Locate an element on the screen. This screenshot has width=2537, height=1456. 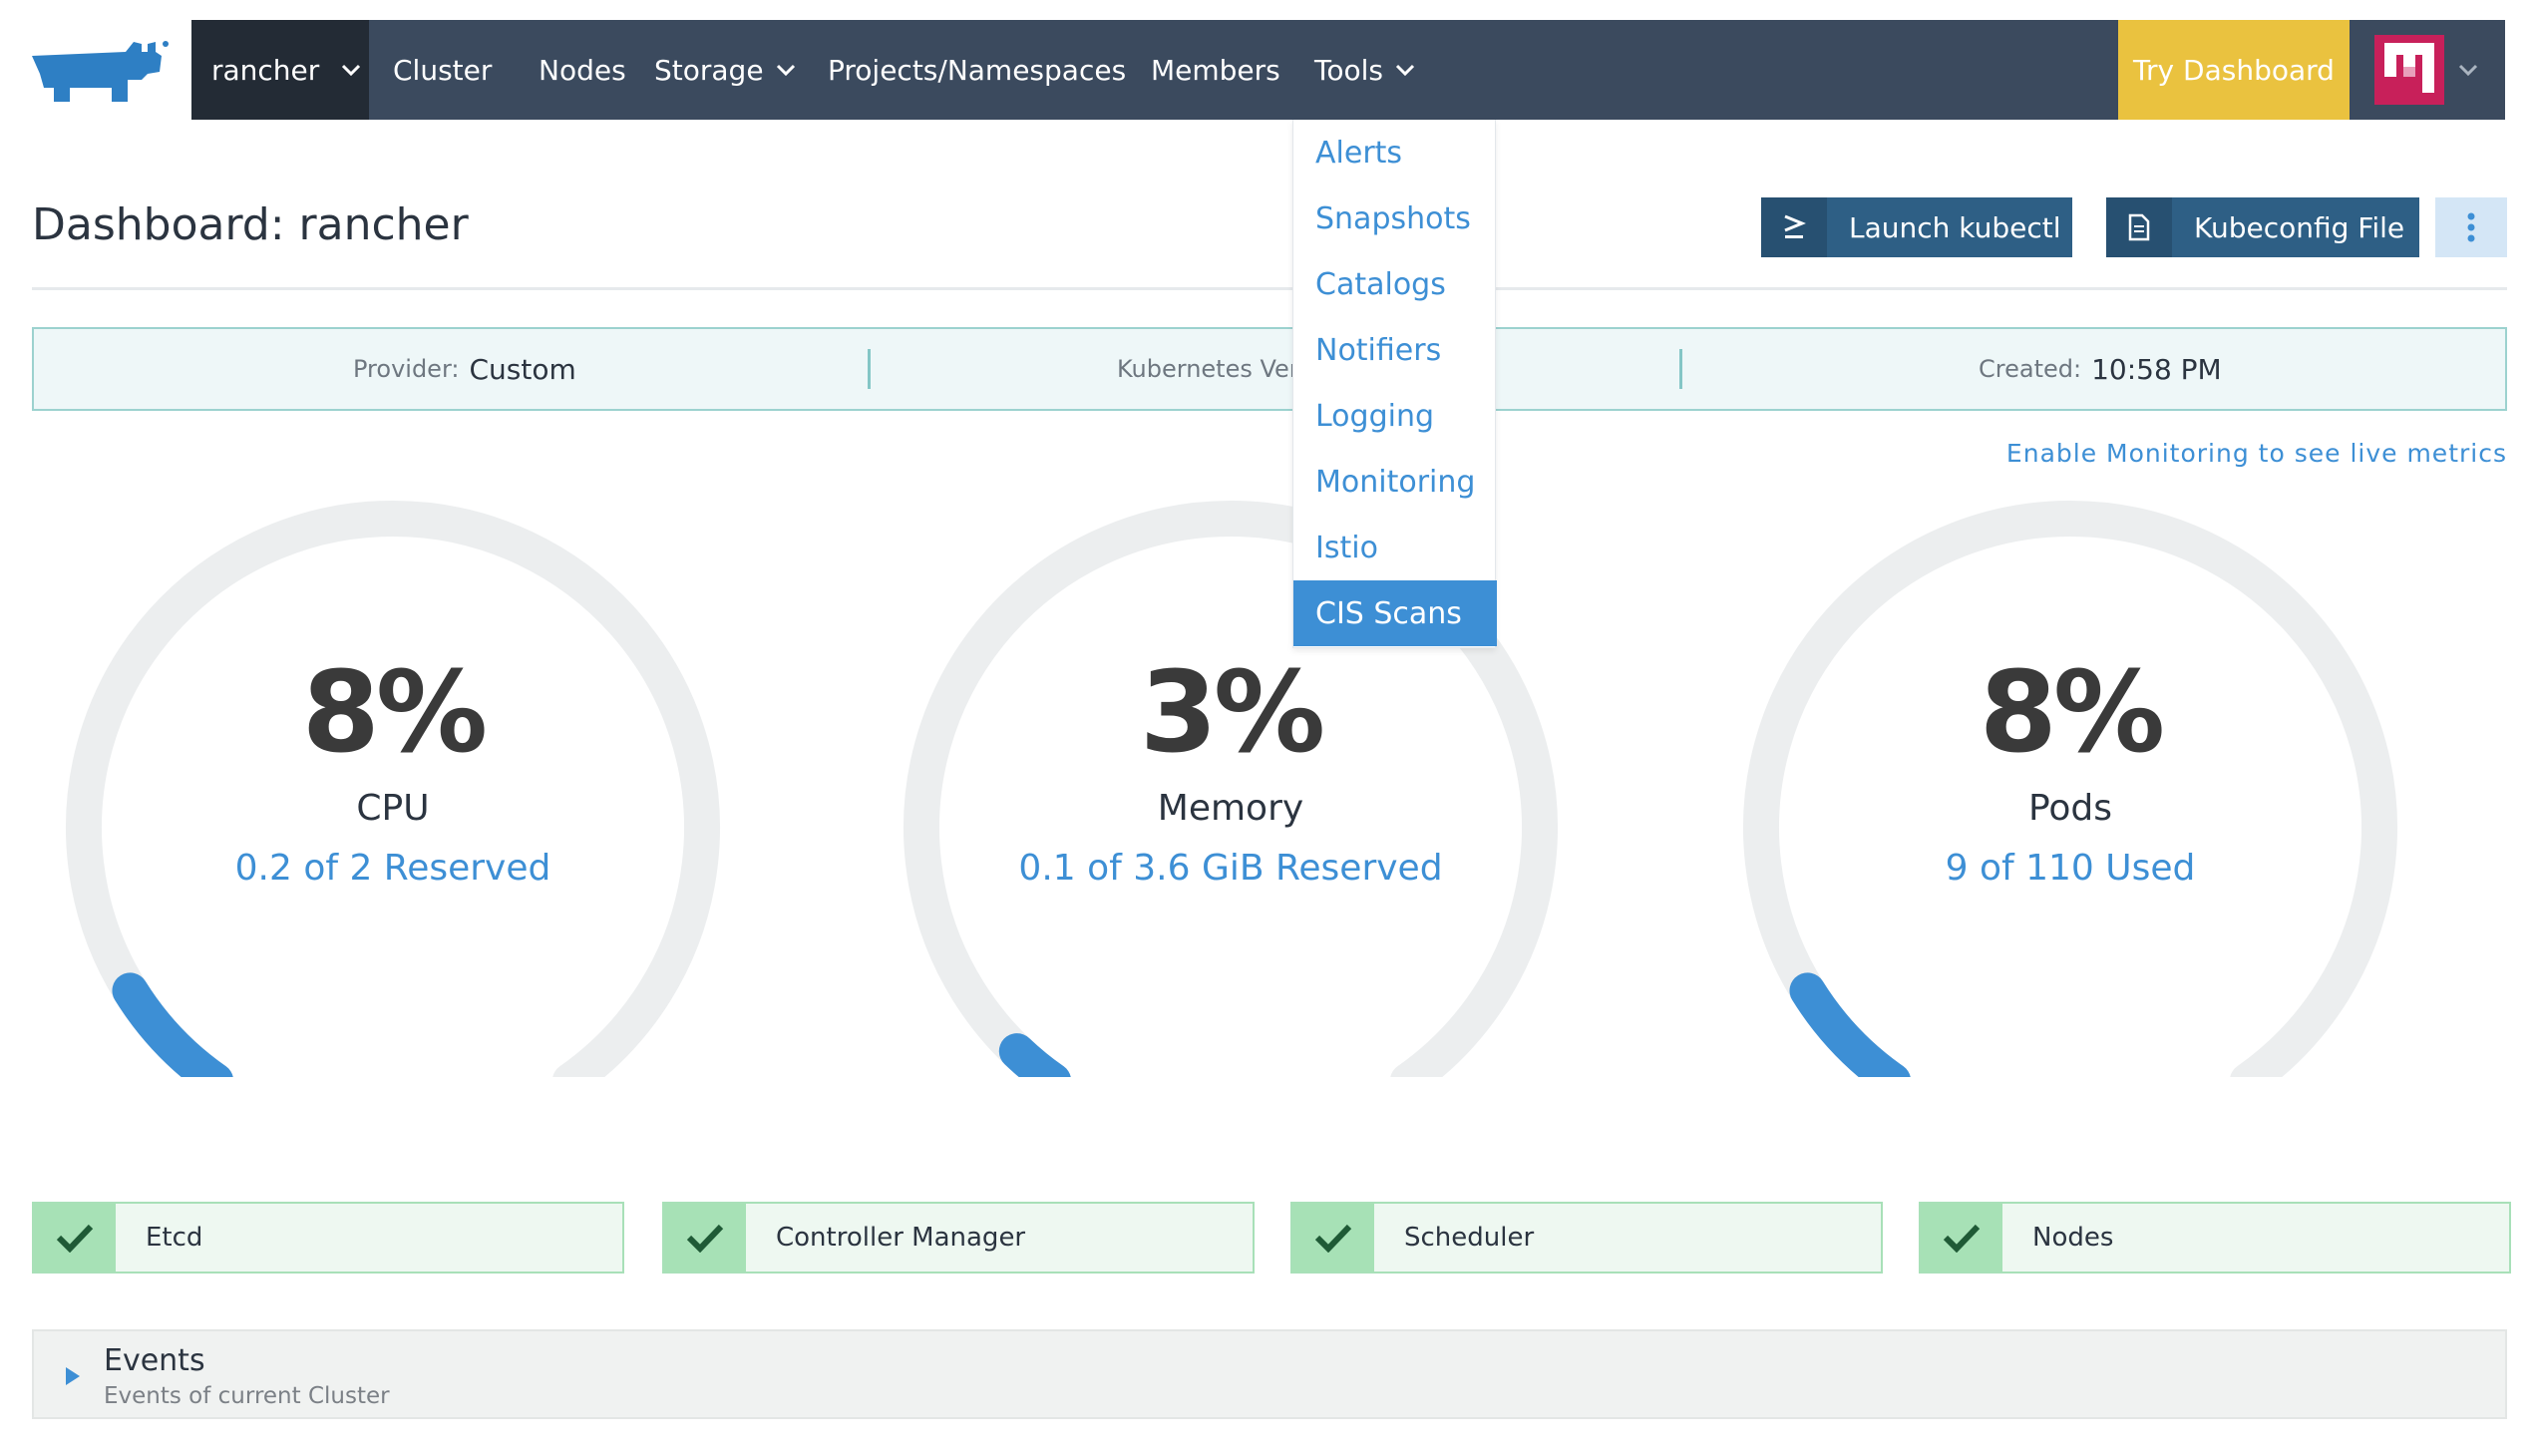
controller-manager-status-card: Controller Manager is located at coordinates (958, 1238).